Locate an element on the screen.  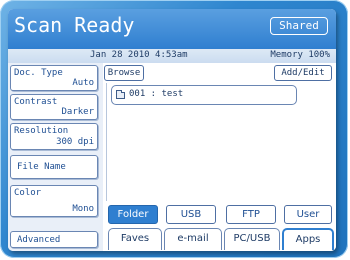
contrast-button: Contrast Darker is located at coordinates (54, 107).